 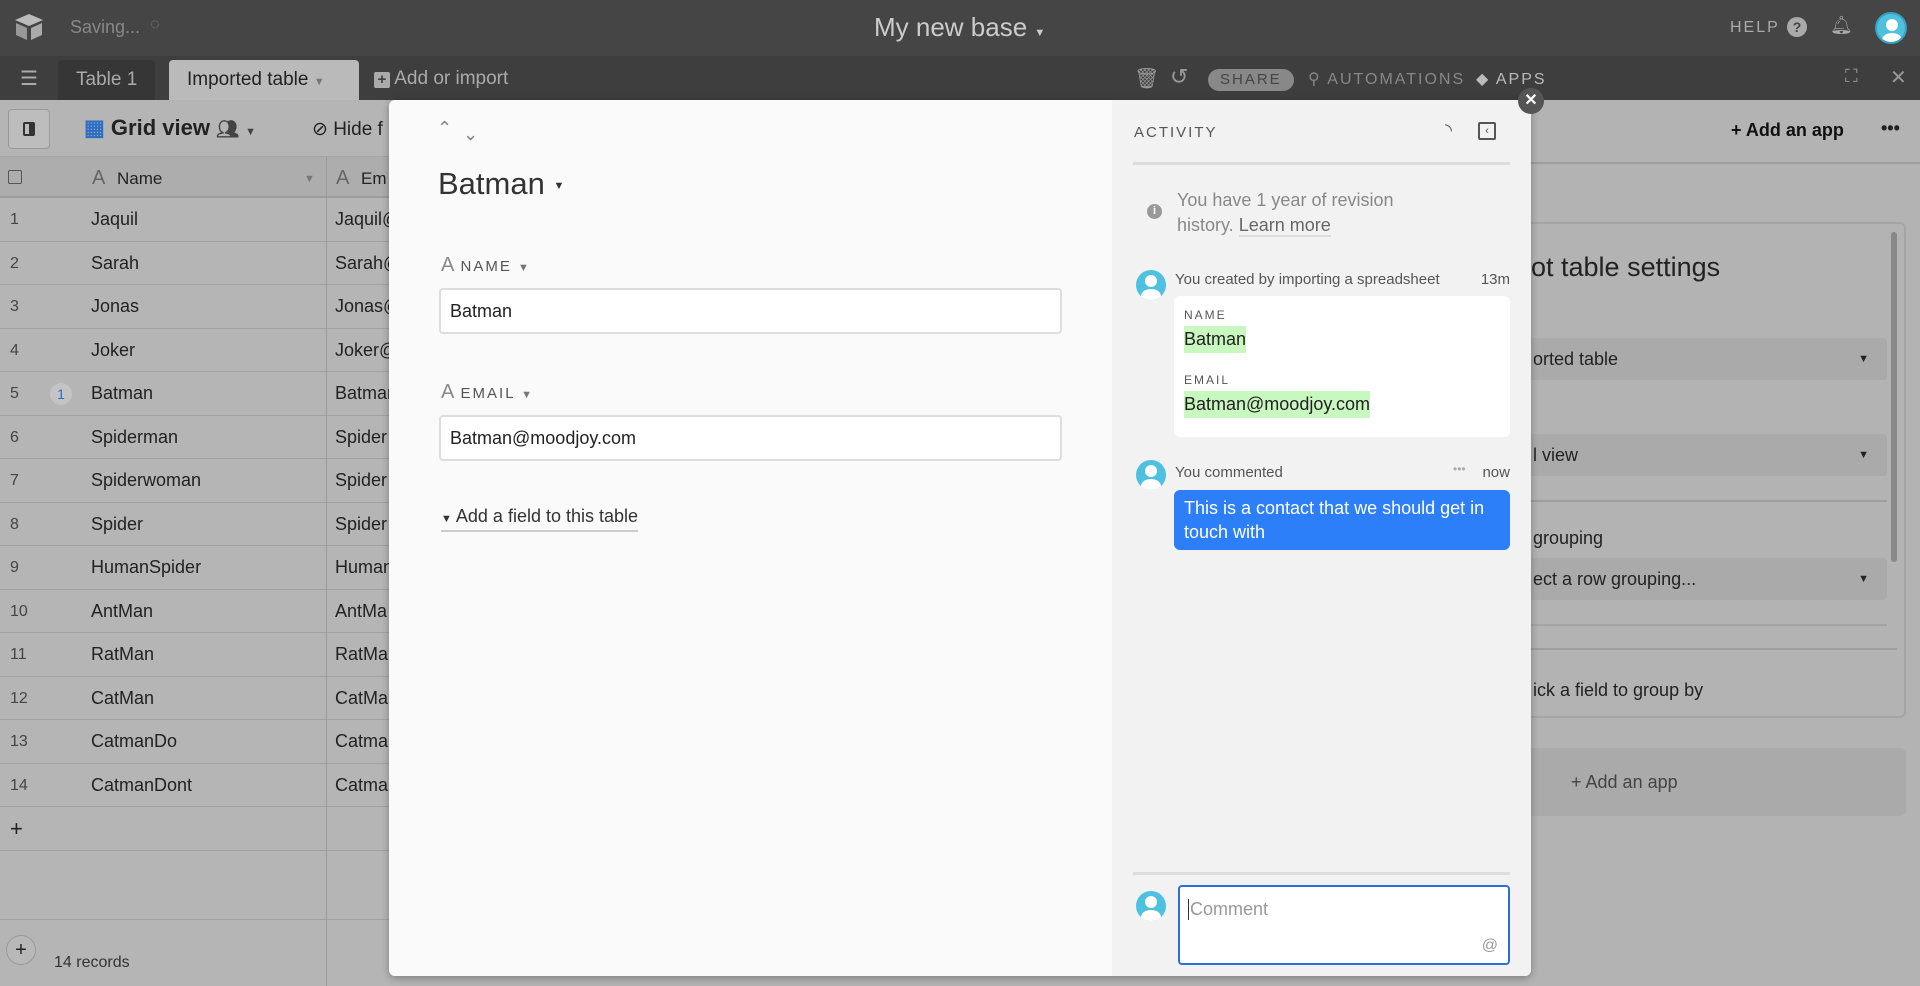 What do you see at coordinates (1695, 579) in the screenshot?
I see `grouping-select: ect a row grouping... ▼` at bounding box center [1695, 579].